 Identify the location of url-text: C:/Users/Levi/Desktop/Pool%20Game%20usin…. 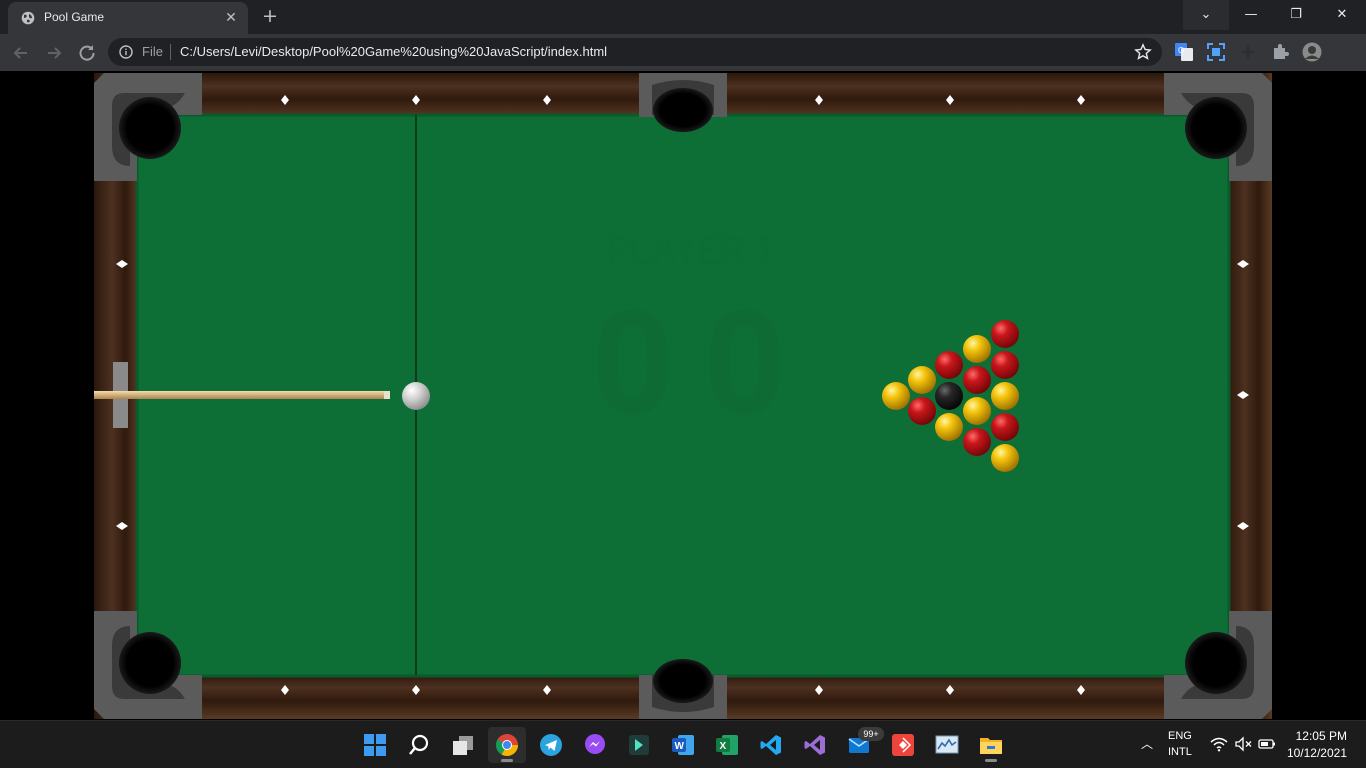
(393, 51).